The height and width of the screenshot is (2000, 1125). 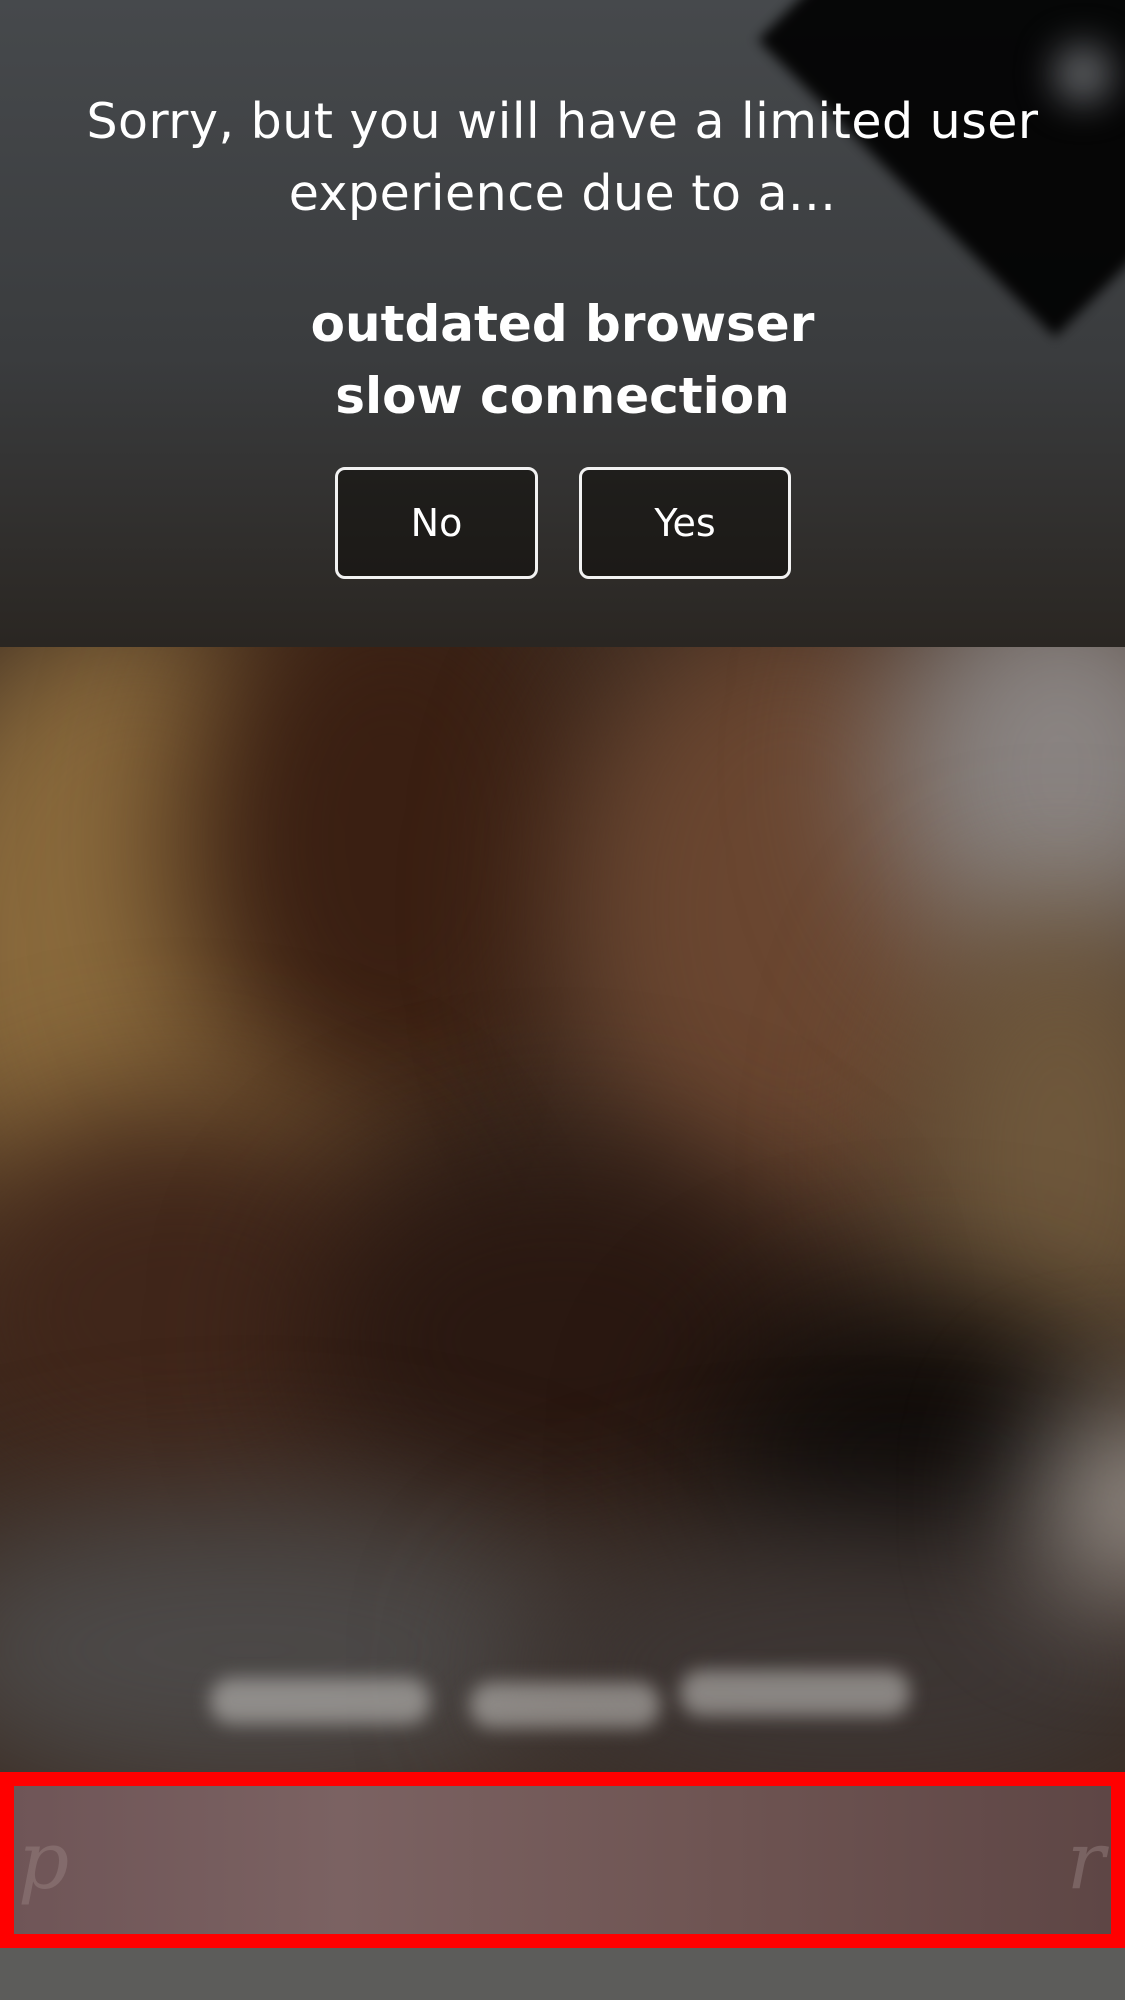 I want to click on blurred-headline, so click(x=560, y=1698).